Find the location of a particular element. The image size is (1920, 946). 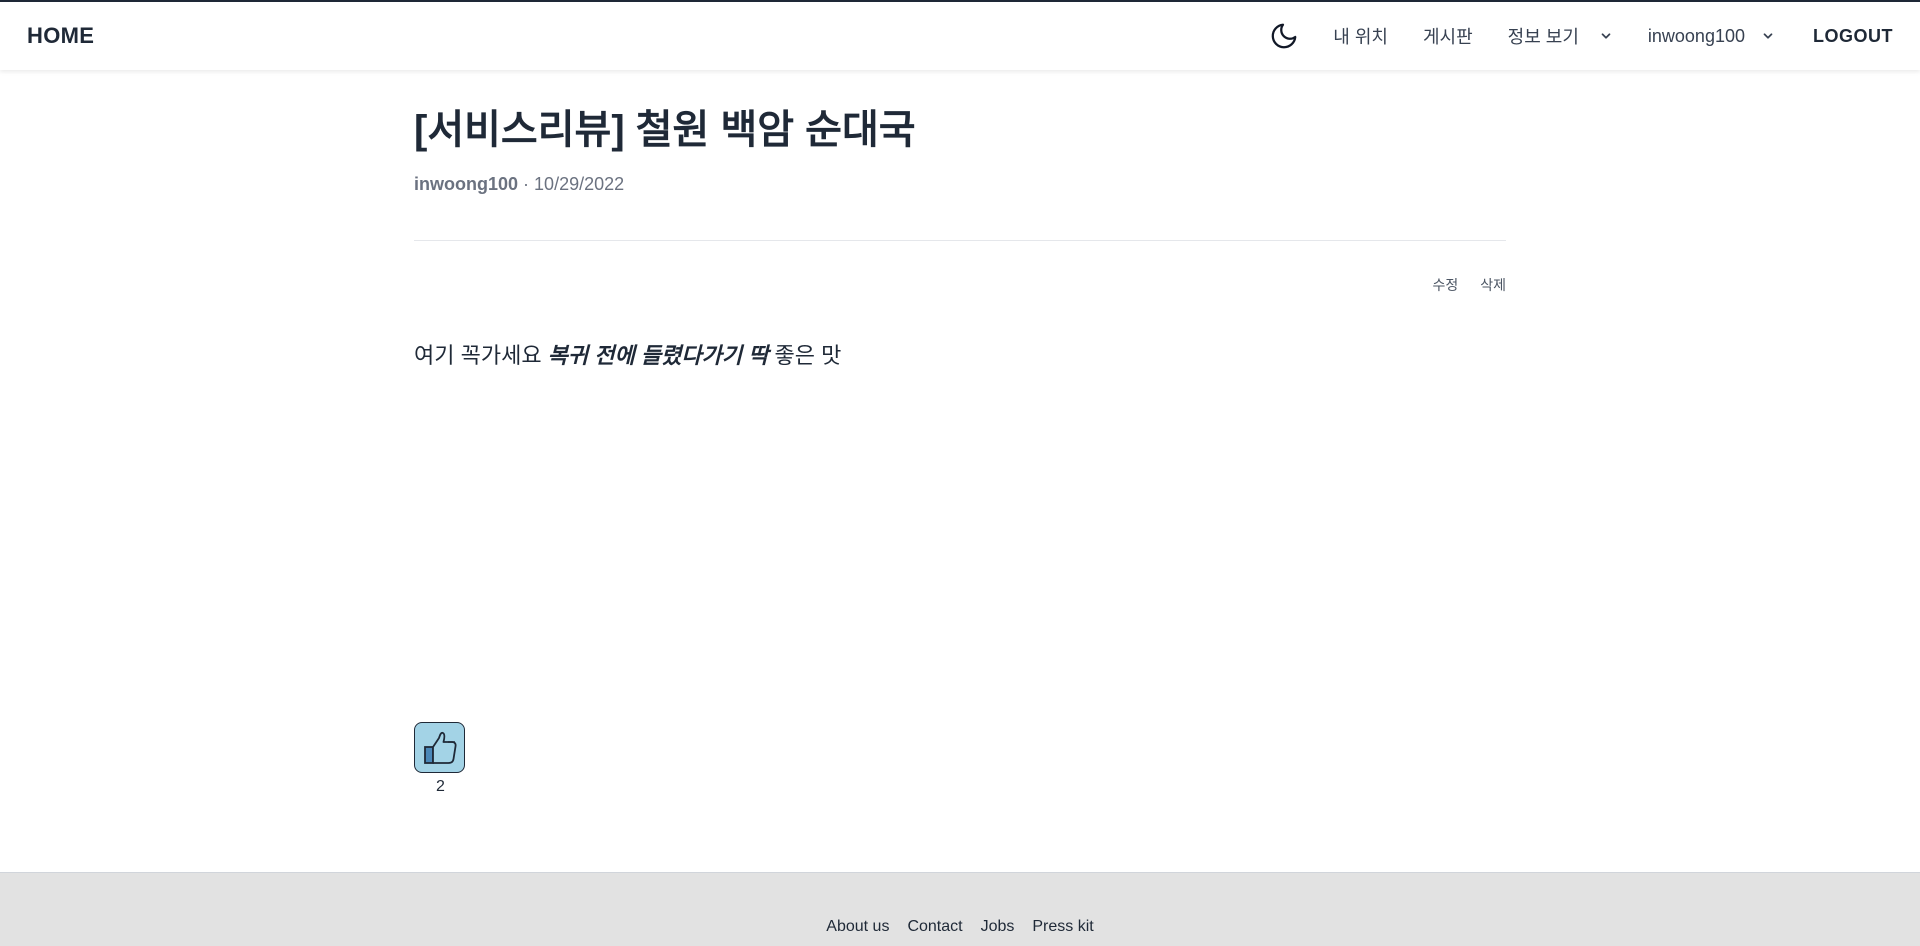

nav-my-location: 내 위치 is located at coordinates (1360, 36).